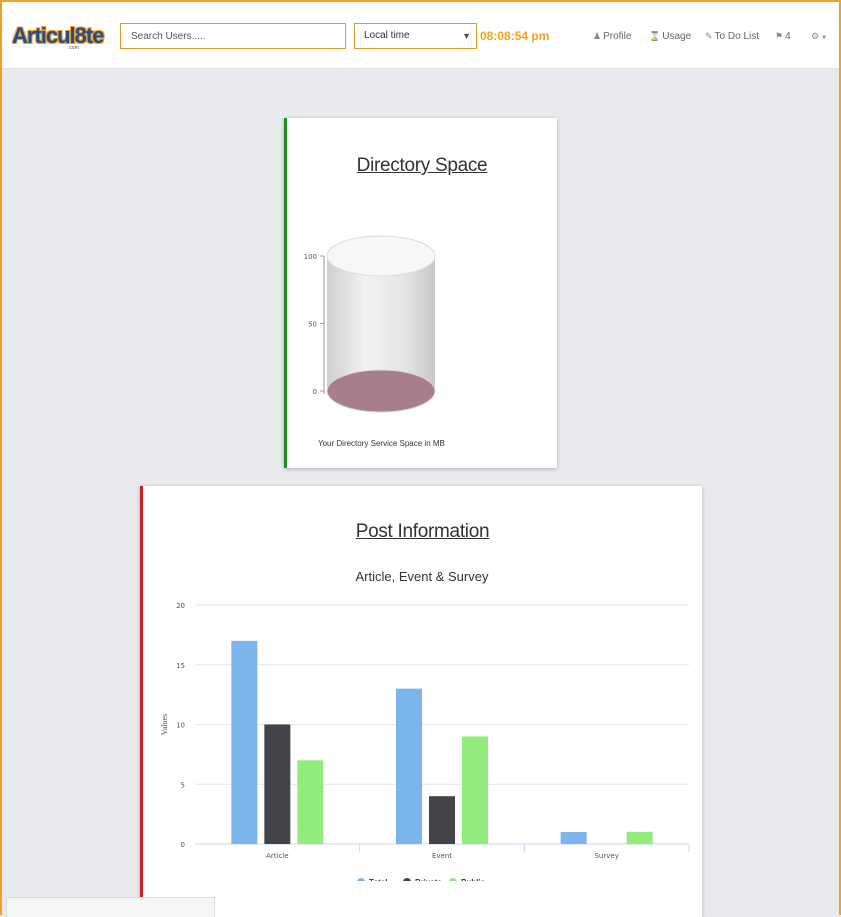  Describe the element at coordinates (244, 742) in the screenshot. I see `bar-total-article` at that location.